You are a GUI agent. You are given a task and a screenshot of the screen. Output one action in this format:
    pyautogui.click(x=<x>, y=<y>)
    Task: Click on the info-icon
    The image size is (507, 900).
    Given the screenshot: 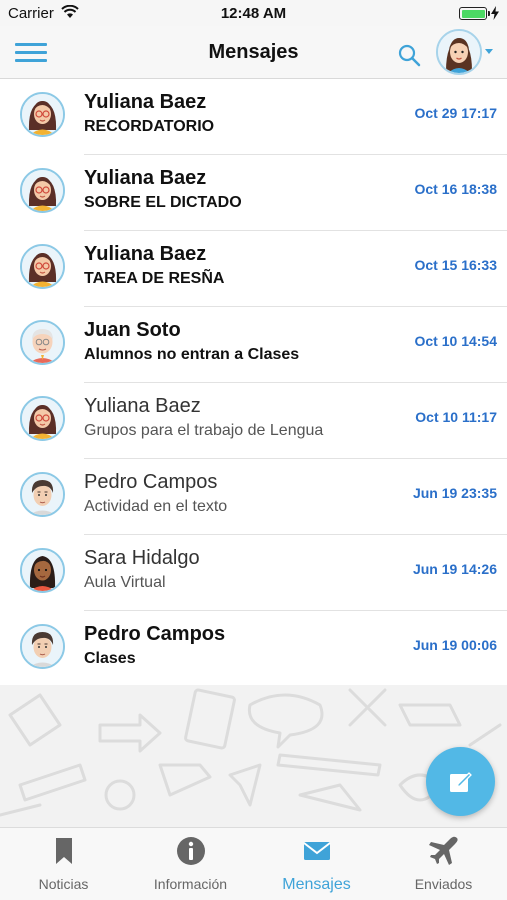 What is the action you would take?
    pyautogui.click(x=191, y=851)
    